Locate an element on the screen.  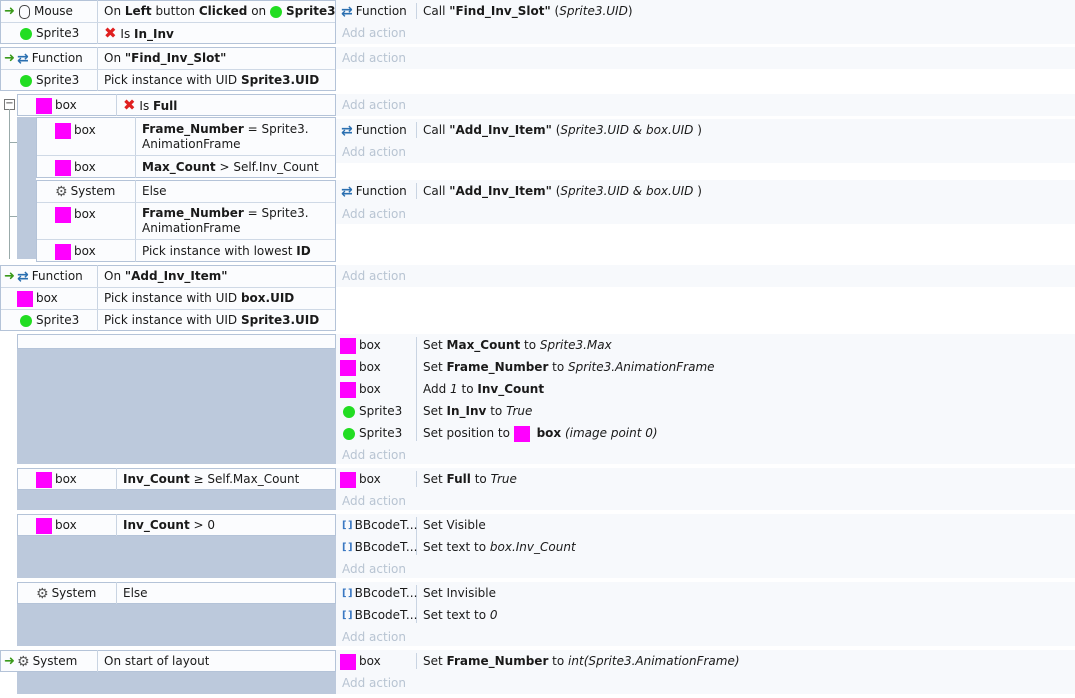
event-7-cond-1: Inv_Count > 0 is located at coordinates (169, 525).